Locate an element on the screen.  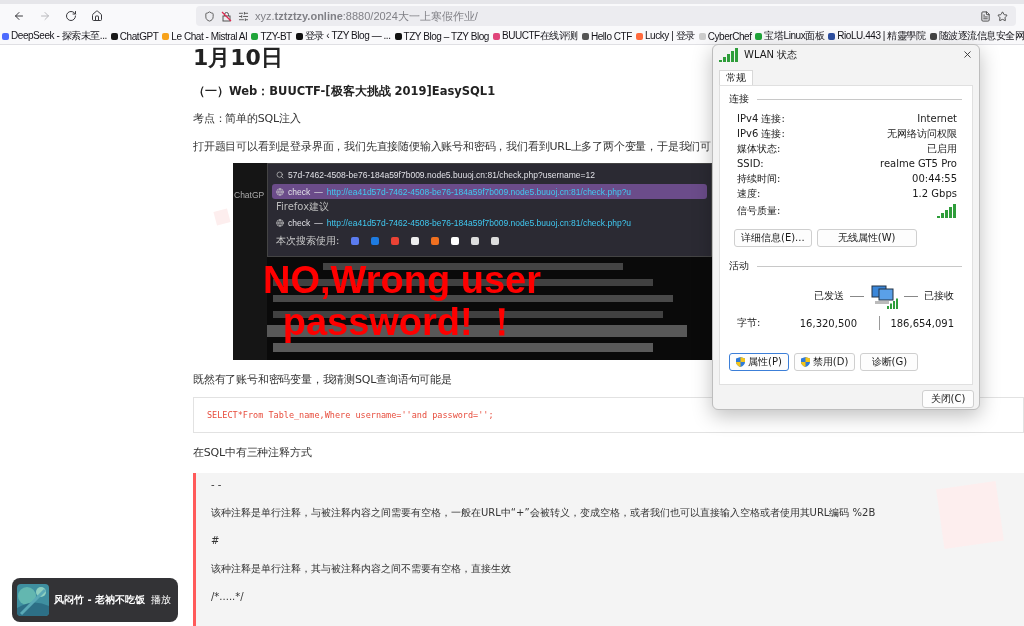
bookmark-link: TZY Blog – TZY Blog is located at coordinates (441, 36).